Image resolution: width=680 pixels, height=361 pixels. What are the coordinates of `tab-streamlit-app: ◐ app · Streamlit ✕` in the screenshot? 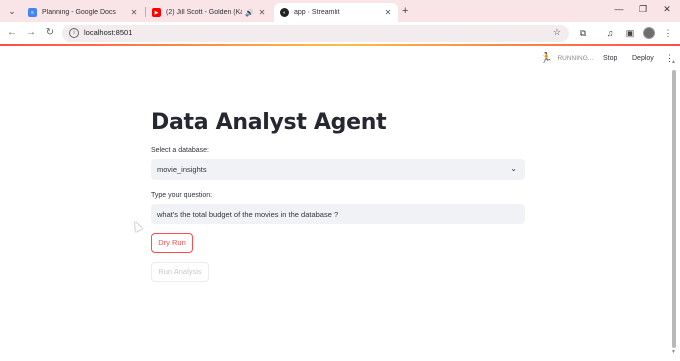 It's located at (336, 12).